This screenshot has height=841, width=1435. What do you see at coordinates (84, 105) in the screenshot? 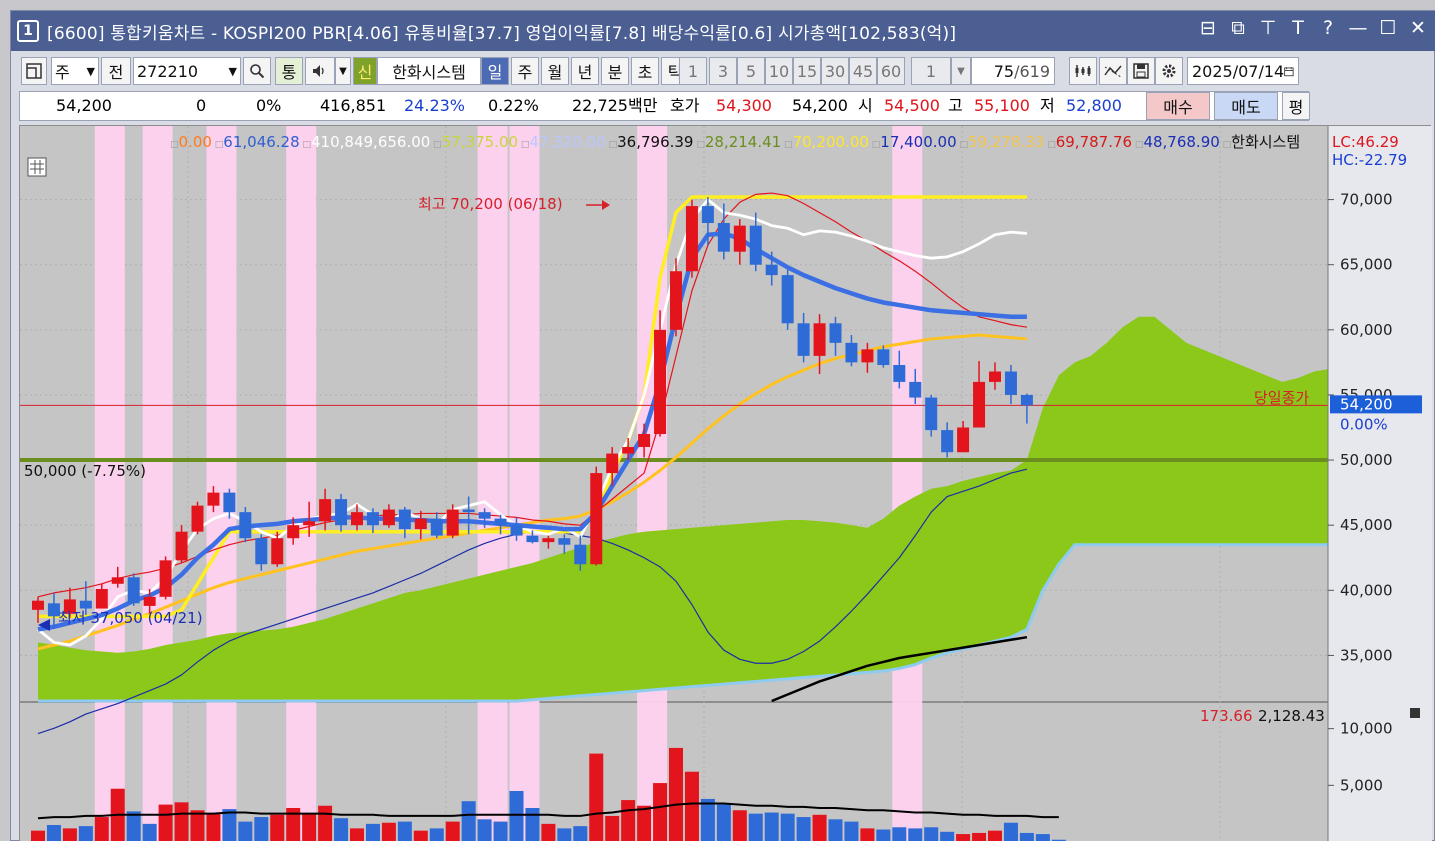
I see `quote-price: 54,200` at bounding box center [84, 105].